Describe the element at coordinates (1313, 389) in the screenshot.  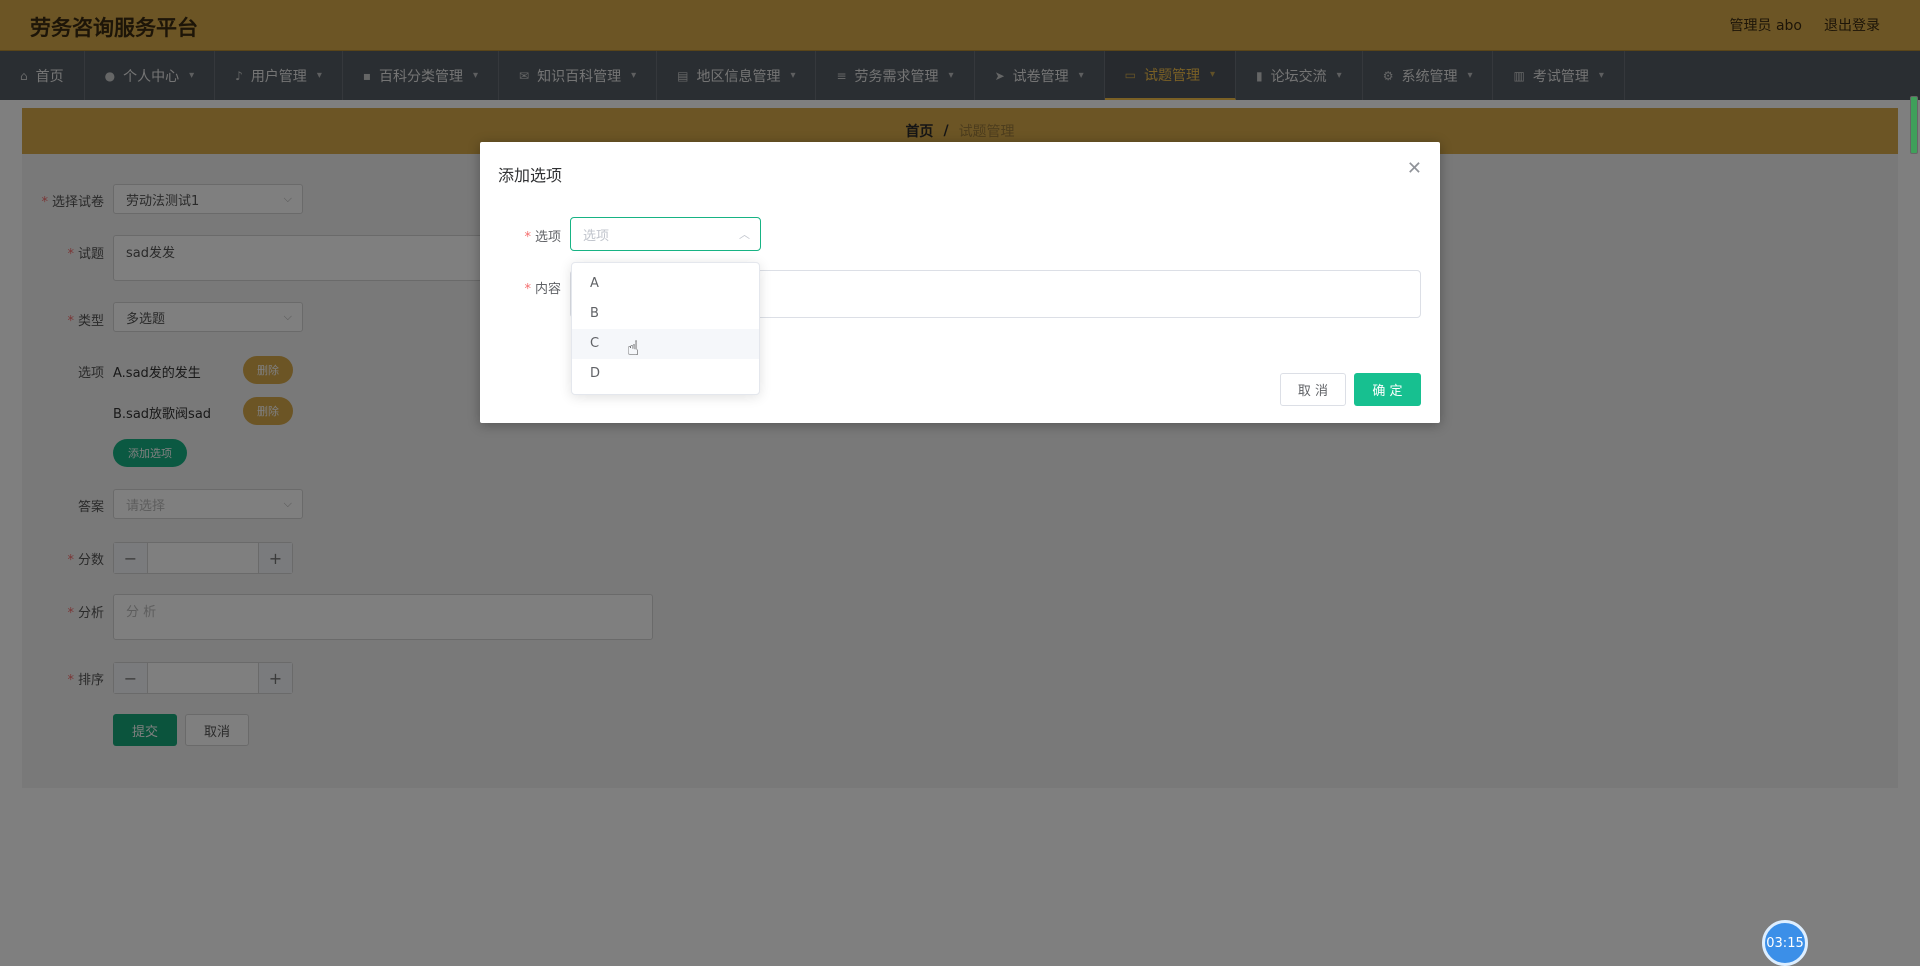
I see `dialog-cancel-button: 取 消` at that location.